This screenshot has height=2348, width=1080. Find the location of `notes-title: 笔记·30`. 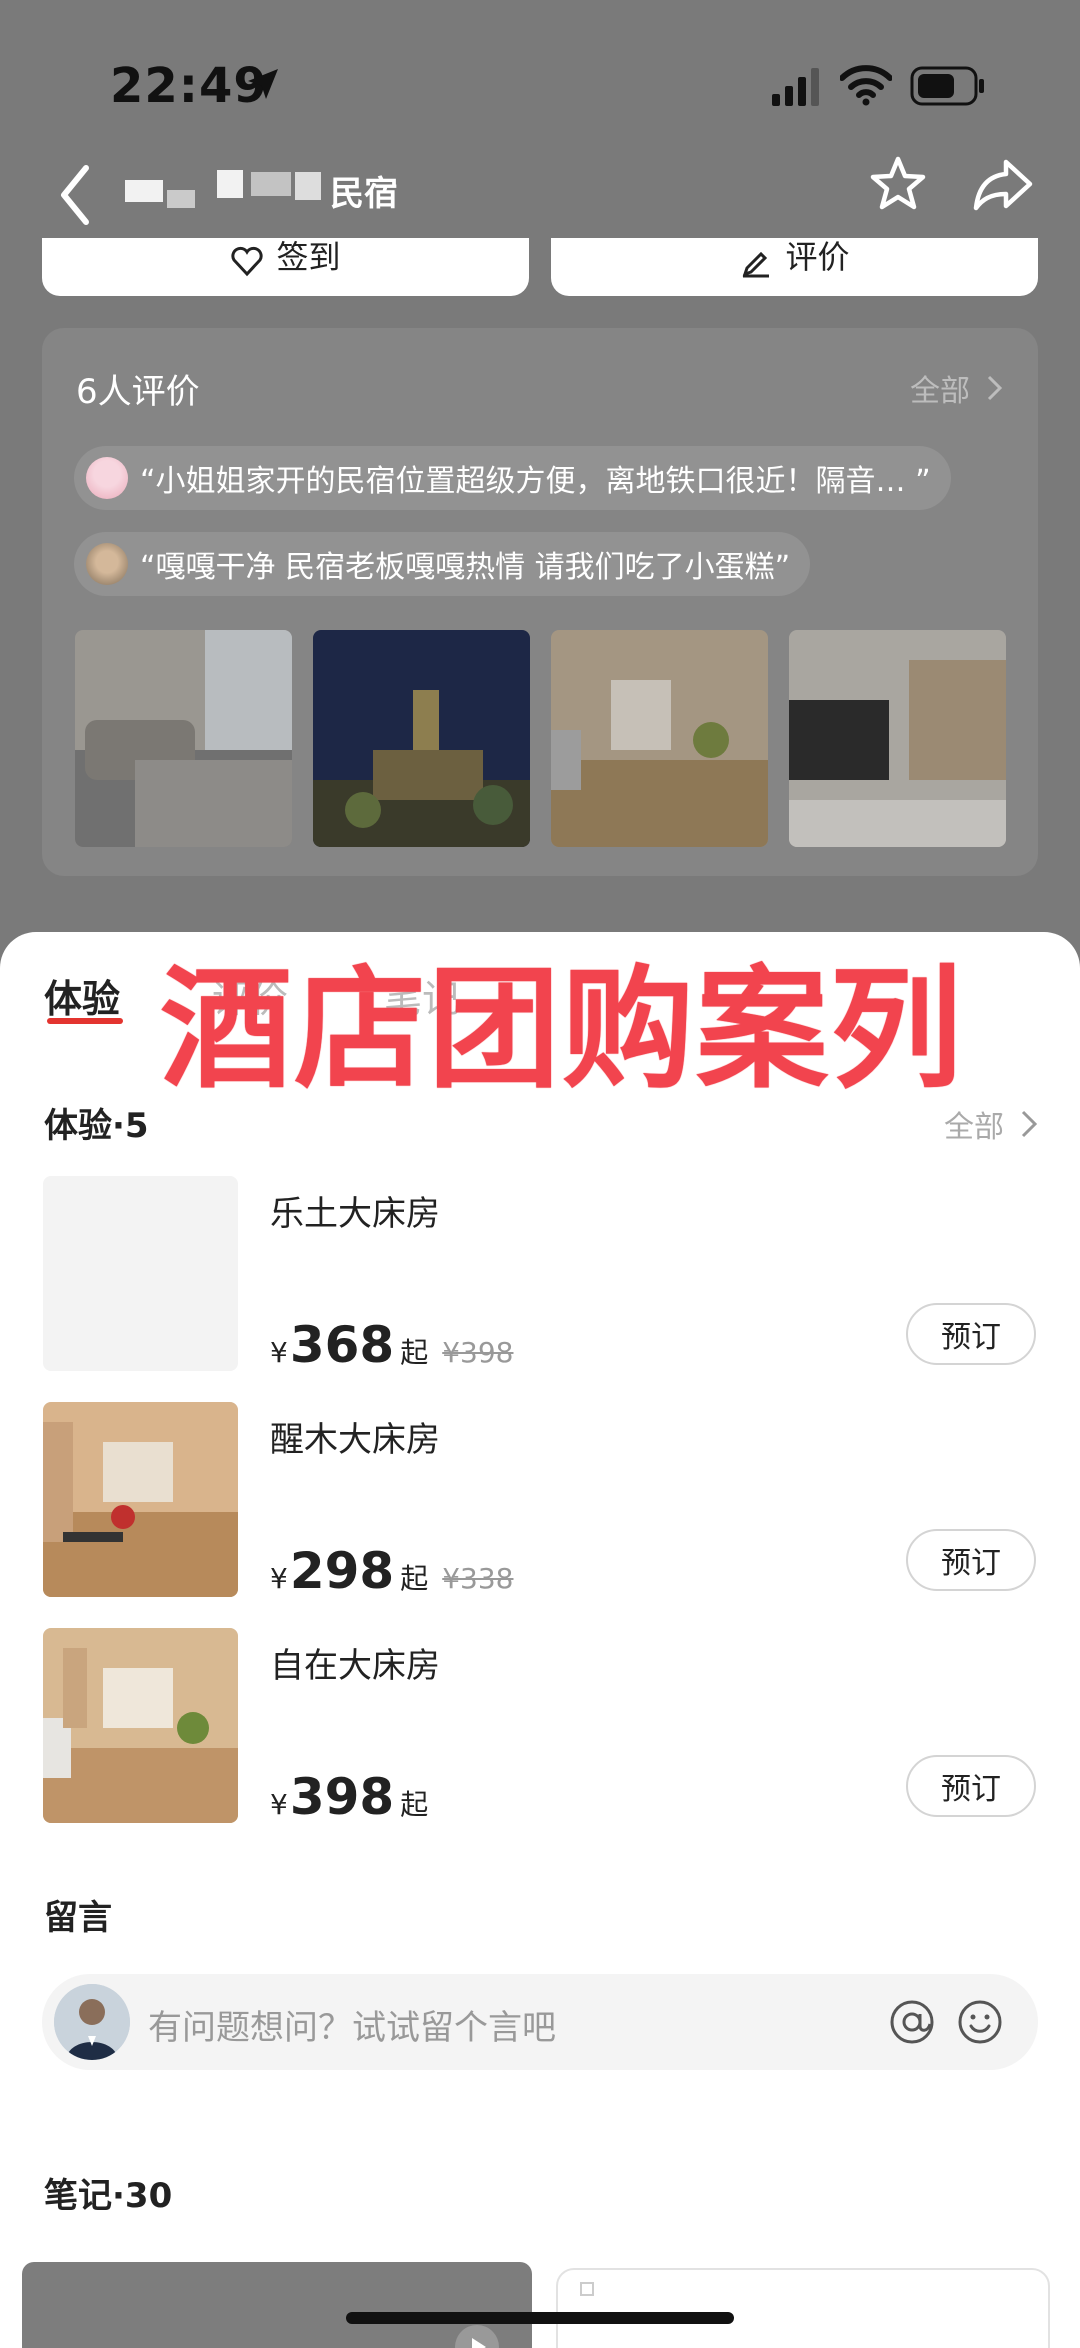

notes-title: 笔记·30 is located at coordinates (108, 2196).